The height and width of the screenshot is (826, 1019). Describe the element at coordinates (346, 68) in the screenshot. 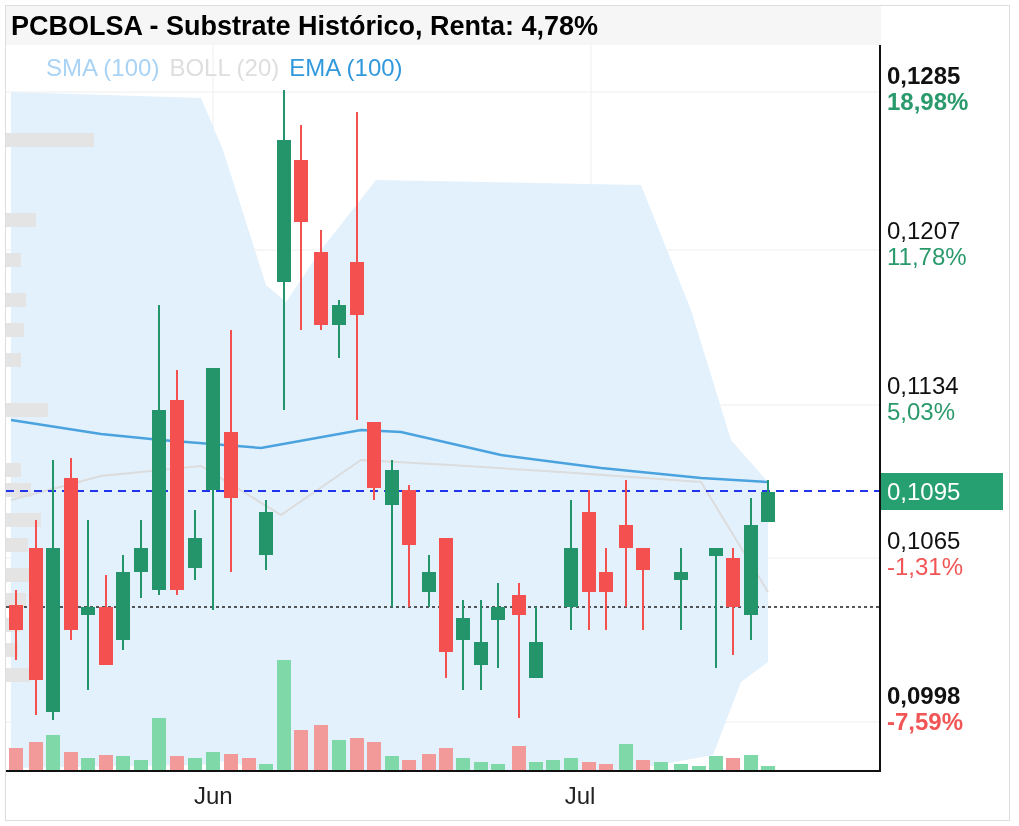

I see `legend-label: EMA (100)` at that location.